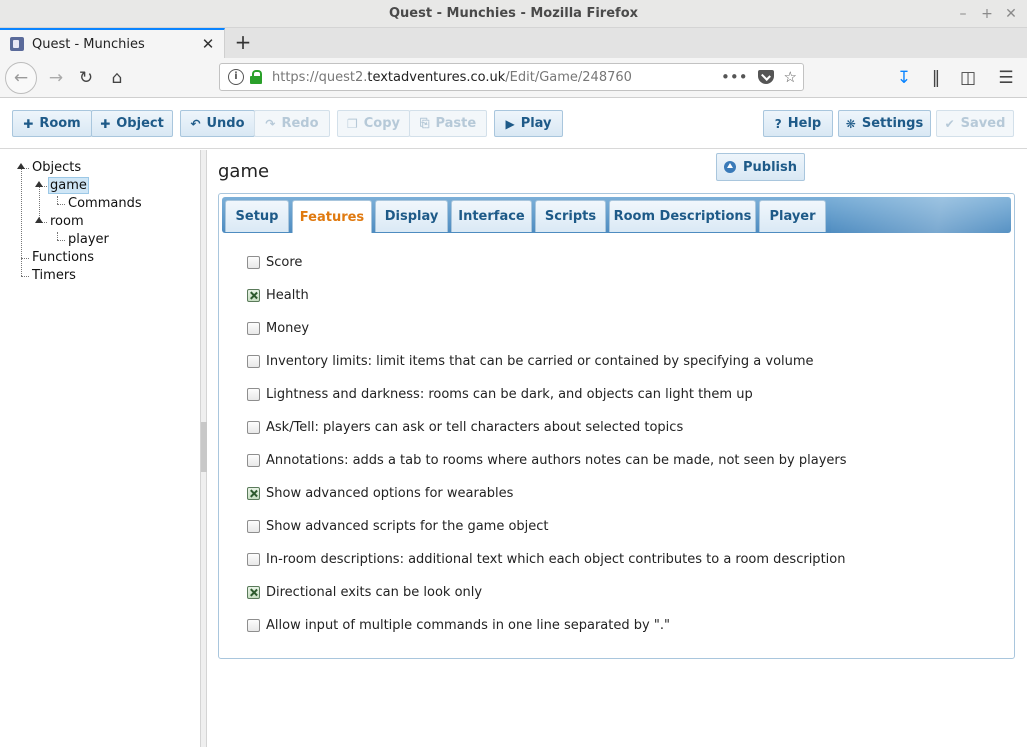 This screenshot has height=747, width=1027. I want to click on play-button: ▶ Play, so click(528, 123).